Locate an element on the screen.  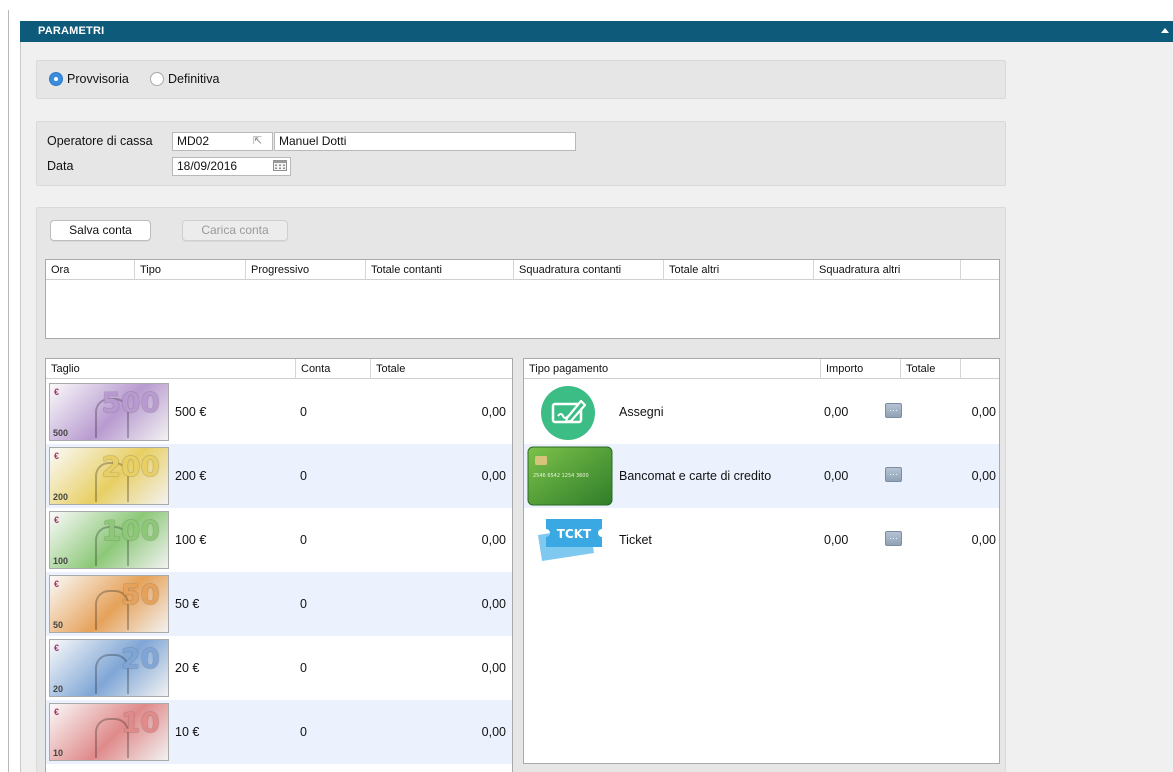
collapse-arrow-icon is located at coordinates (1165, 30).